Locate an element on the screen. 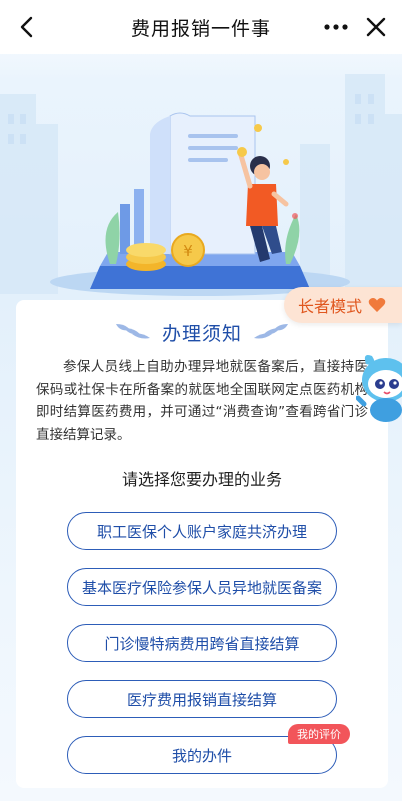 Image resolution: width=402 pixels, height=801 pixels. chevron-left-icon is located at coordinates (26, 27).